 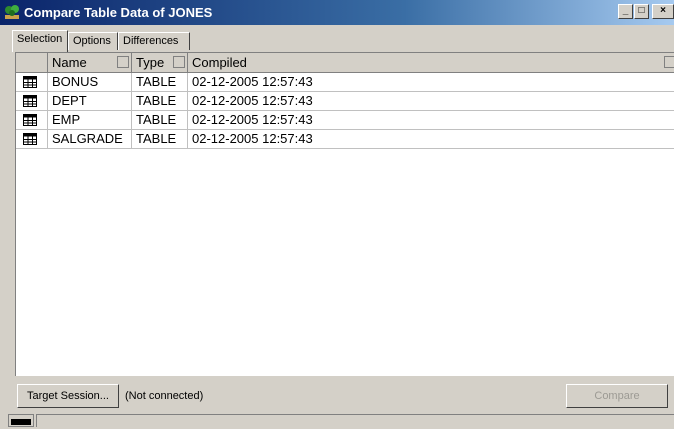 I want to click on minimize-icon: _, so click(x=625, y=10).